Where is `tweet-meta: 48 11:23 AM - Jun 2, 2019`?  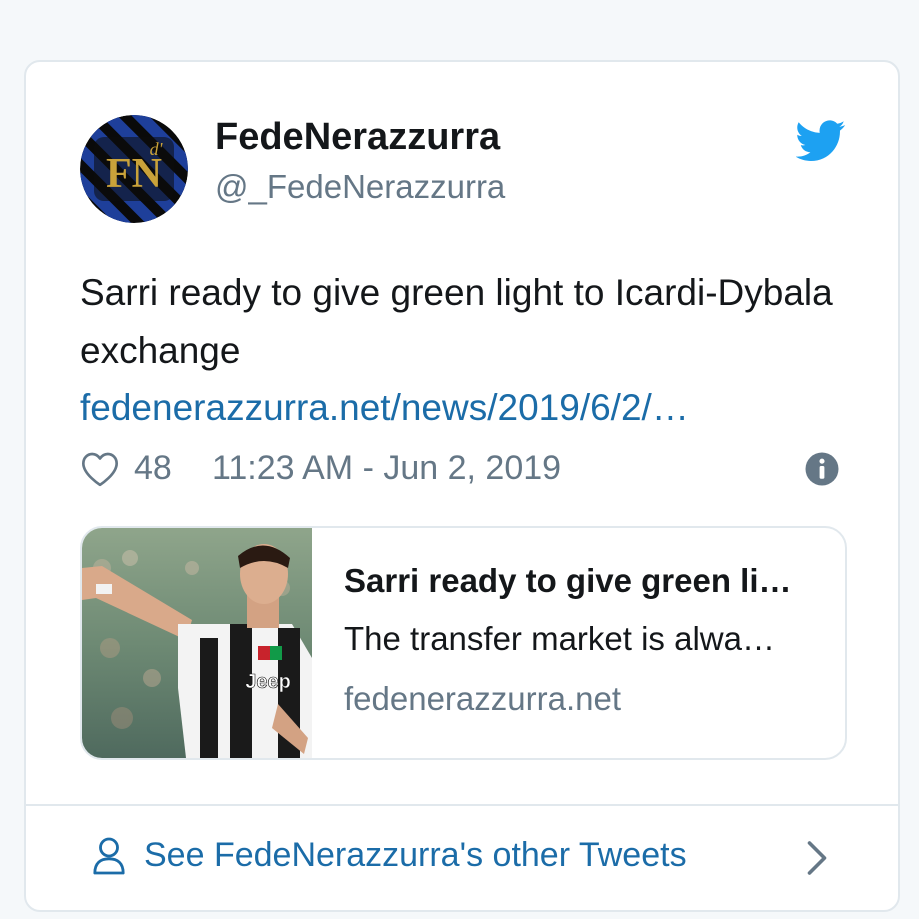
tweet-meta: 48 11:23 AM - Jun 2, 2019 is located at coordinates (460, 470).